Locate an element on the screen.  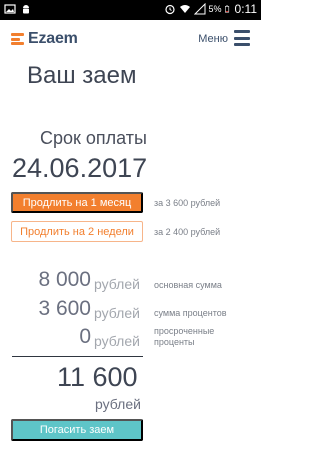
principal-amount: 8 000 is located at coordinates (64, 279).